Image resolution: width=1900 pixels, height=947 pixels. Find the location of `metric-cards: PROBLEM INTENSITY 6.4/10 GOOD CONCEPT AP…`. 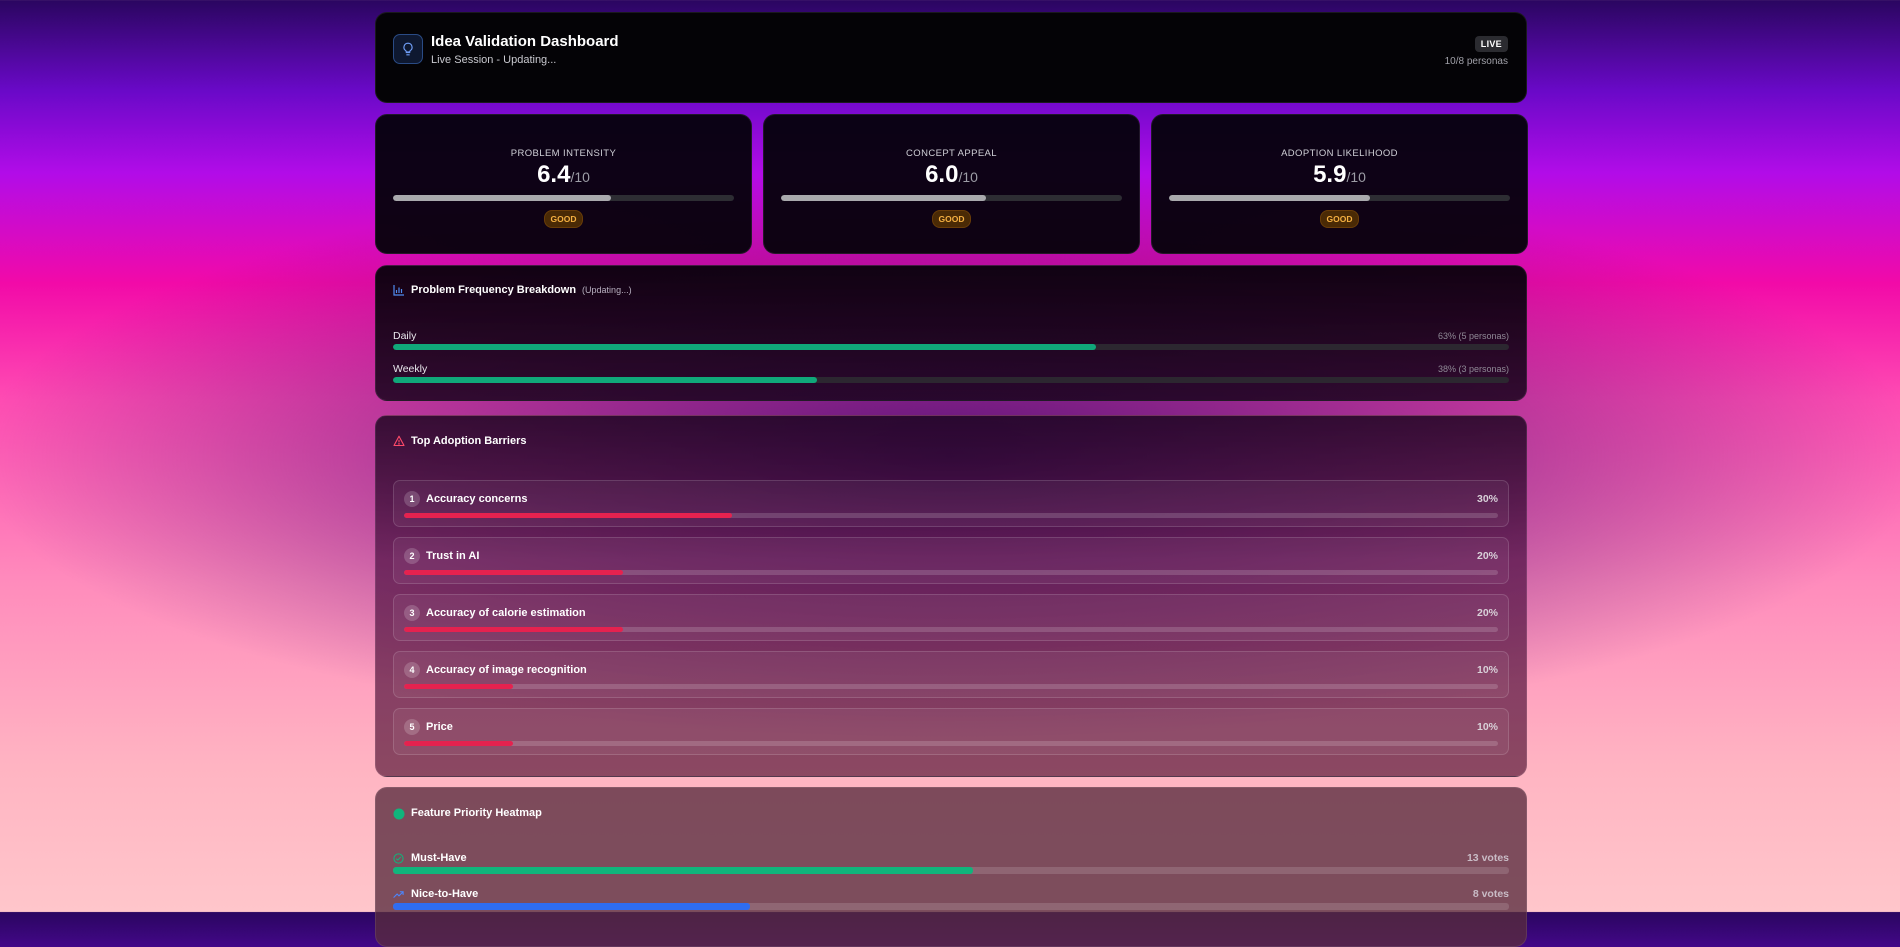

metric-cards: PROBLEM INTENSITY 6.4/10 GOOD CONCEPT AP… is located at coordinates (951, 184).